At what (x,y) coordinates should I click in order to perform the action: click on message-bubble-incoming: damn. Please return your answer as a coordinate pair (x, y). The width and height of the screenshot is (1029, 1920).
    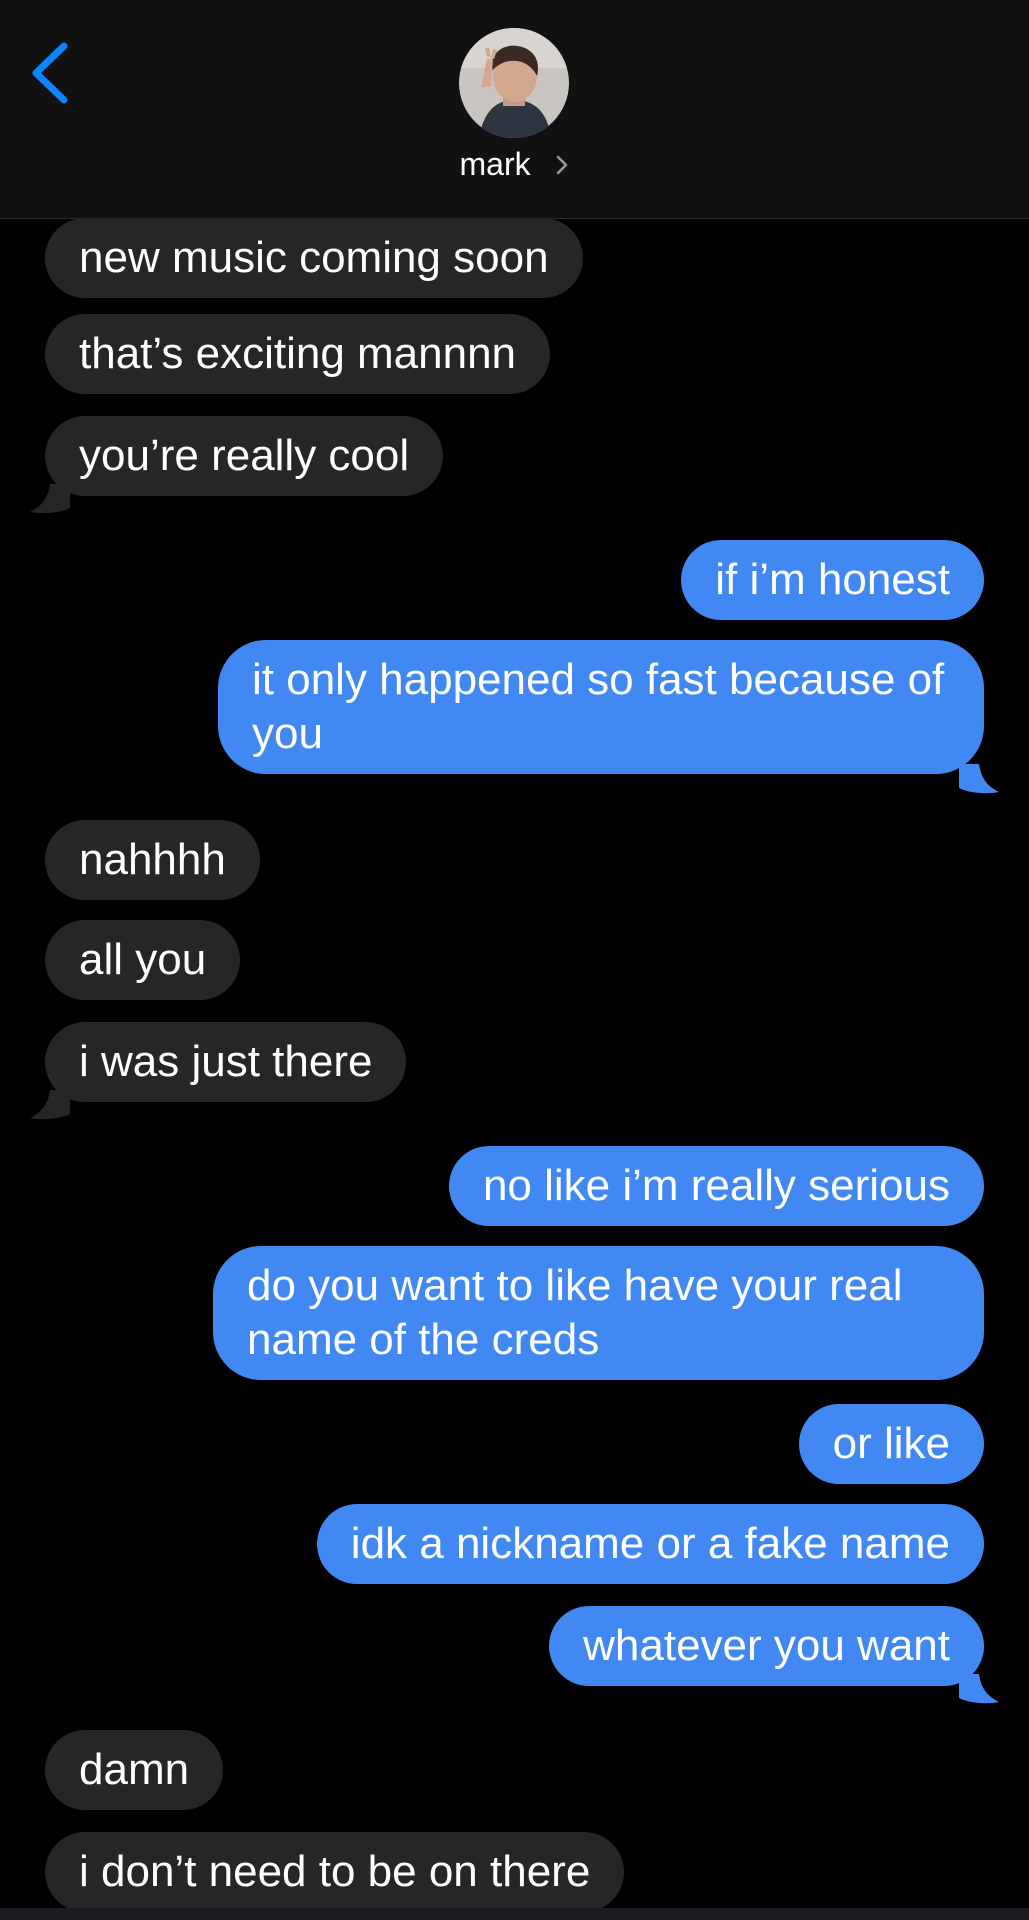
    Looking at the image, I should click on (134, 1770).